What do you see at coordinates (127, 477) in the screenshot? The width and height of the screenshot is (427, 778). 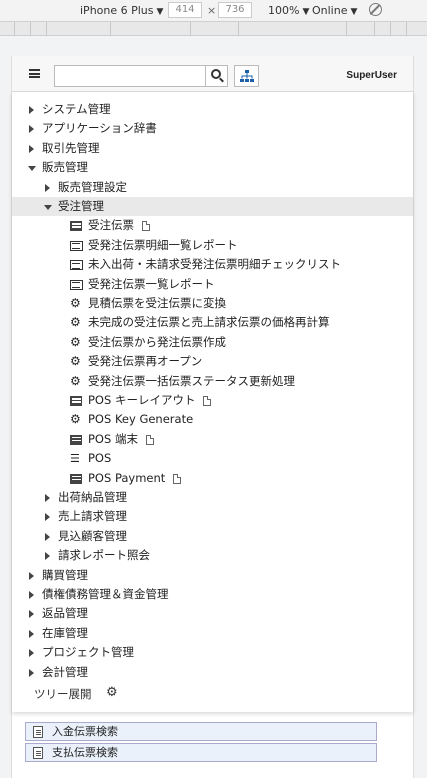 I see `tree-item-label: POS Payment` at bounding box center [127, 477].